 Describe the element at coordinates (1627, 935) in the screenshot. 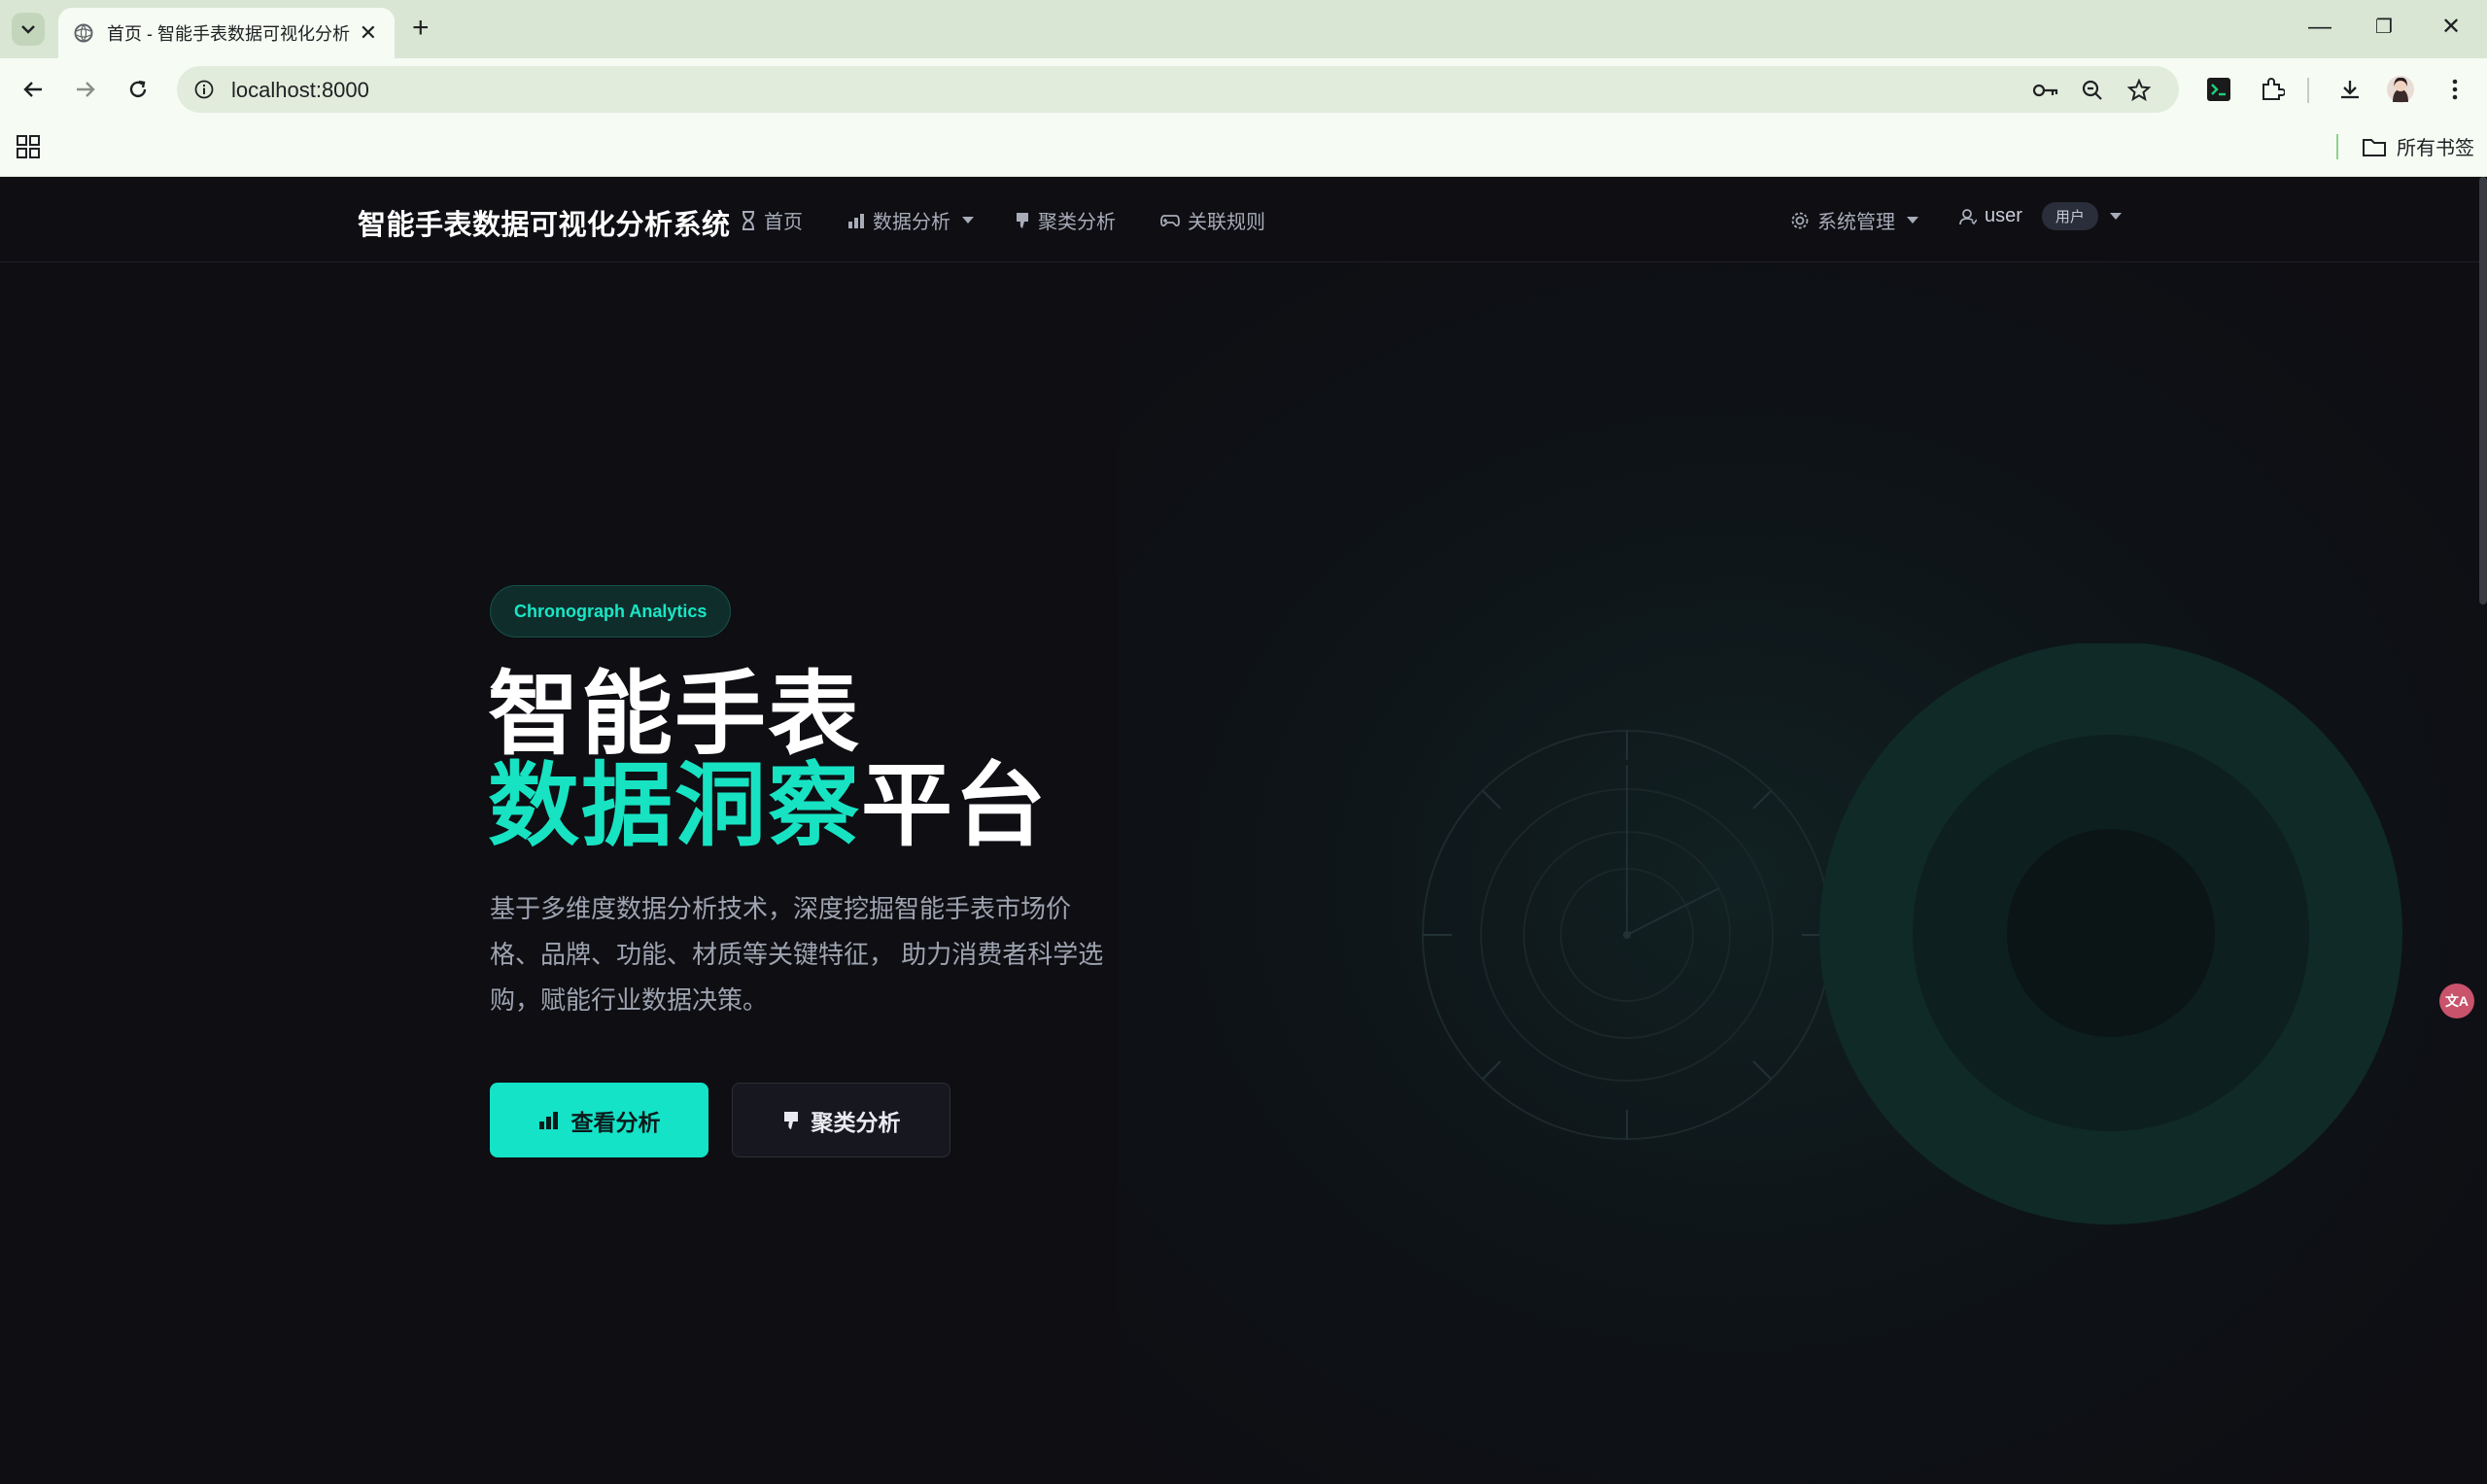

I see `watch-dial-graphic` at that location.